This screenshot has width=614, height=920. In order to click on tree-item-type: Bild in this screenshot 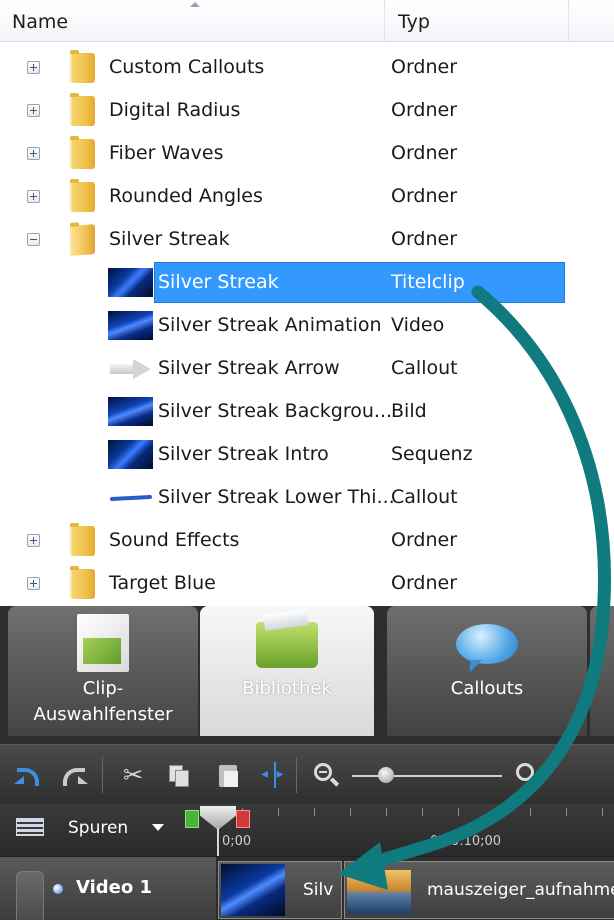, I will do `click(409, 411)`.